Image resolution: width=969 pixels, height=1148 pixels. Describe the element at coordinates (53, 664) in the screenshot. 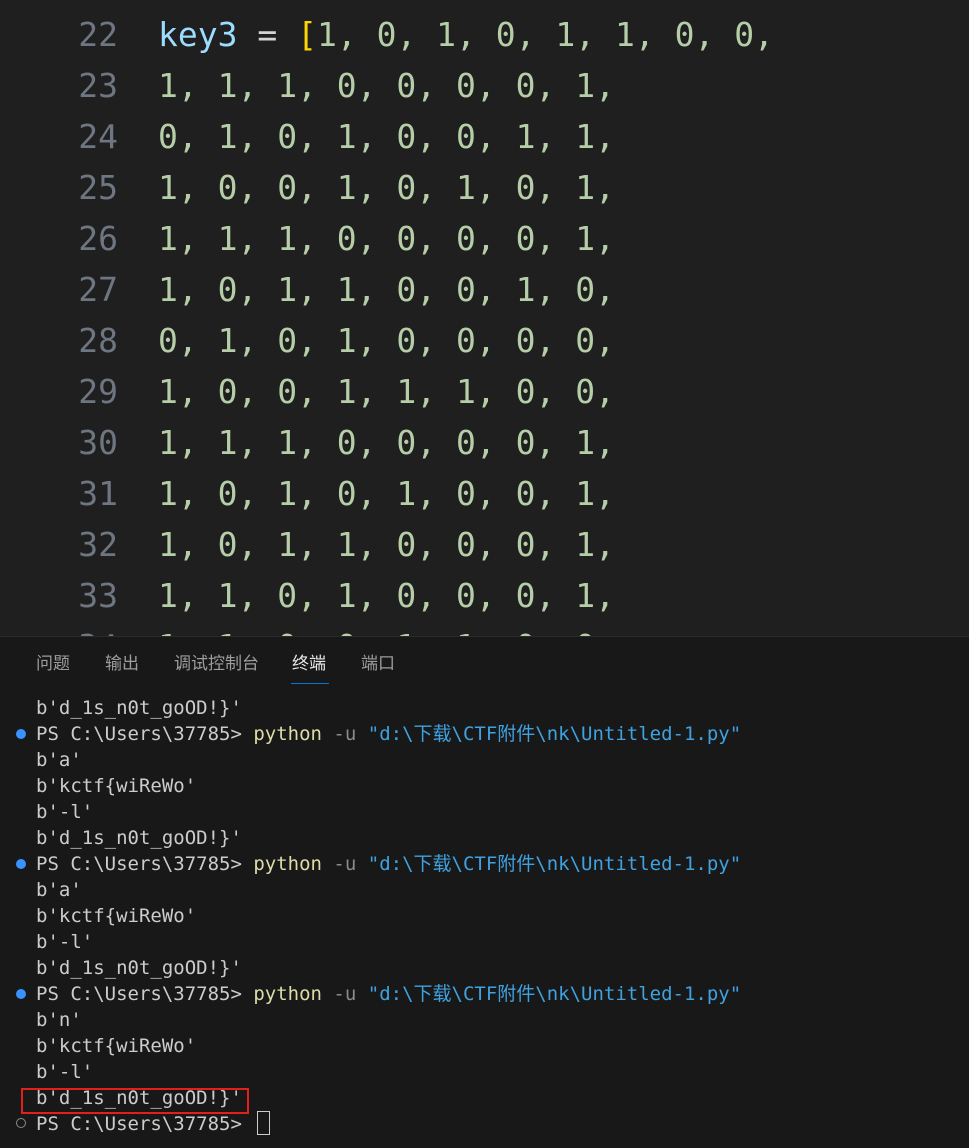

I see `tab-problems: 问题` at that location.